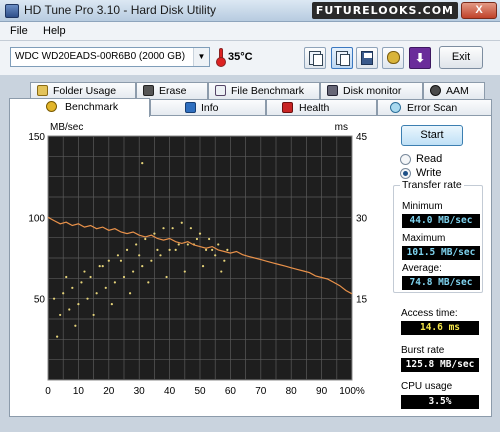  What do you see at coordinates (332, 90) in the screenshot?
I see `disk-monitor-icon` at bounding box center [332, 90].